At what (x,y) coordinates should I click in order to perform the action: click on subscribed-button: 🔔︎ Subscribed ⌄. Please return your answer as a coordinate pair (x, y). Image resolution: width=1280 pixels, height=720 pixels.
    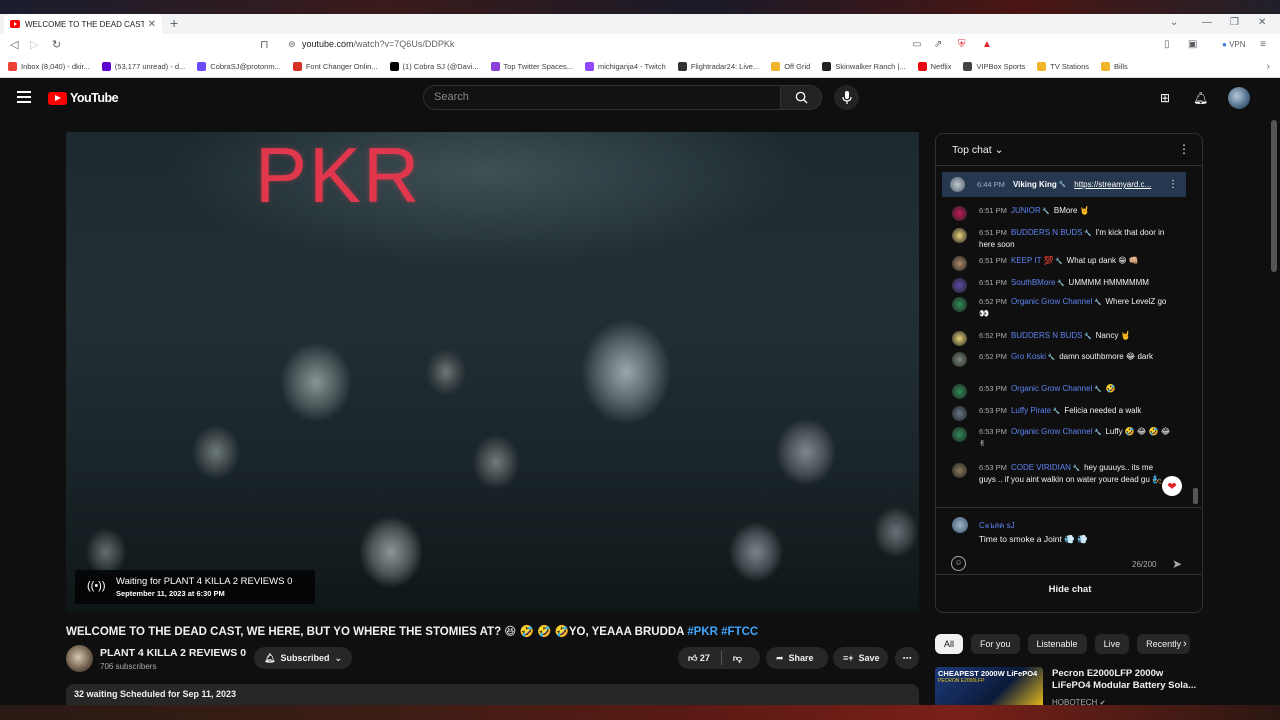
    Looking at the image, I should click on (303, 658).